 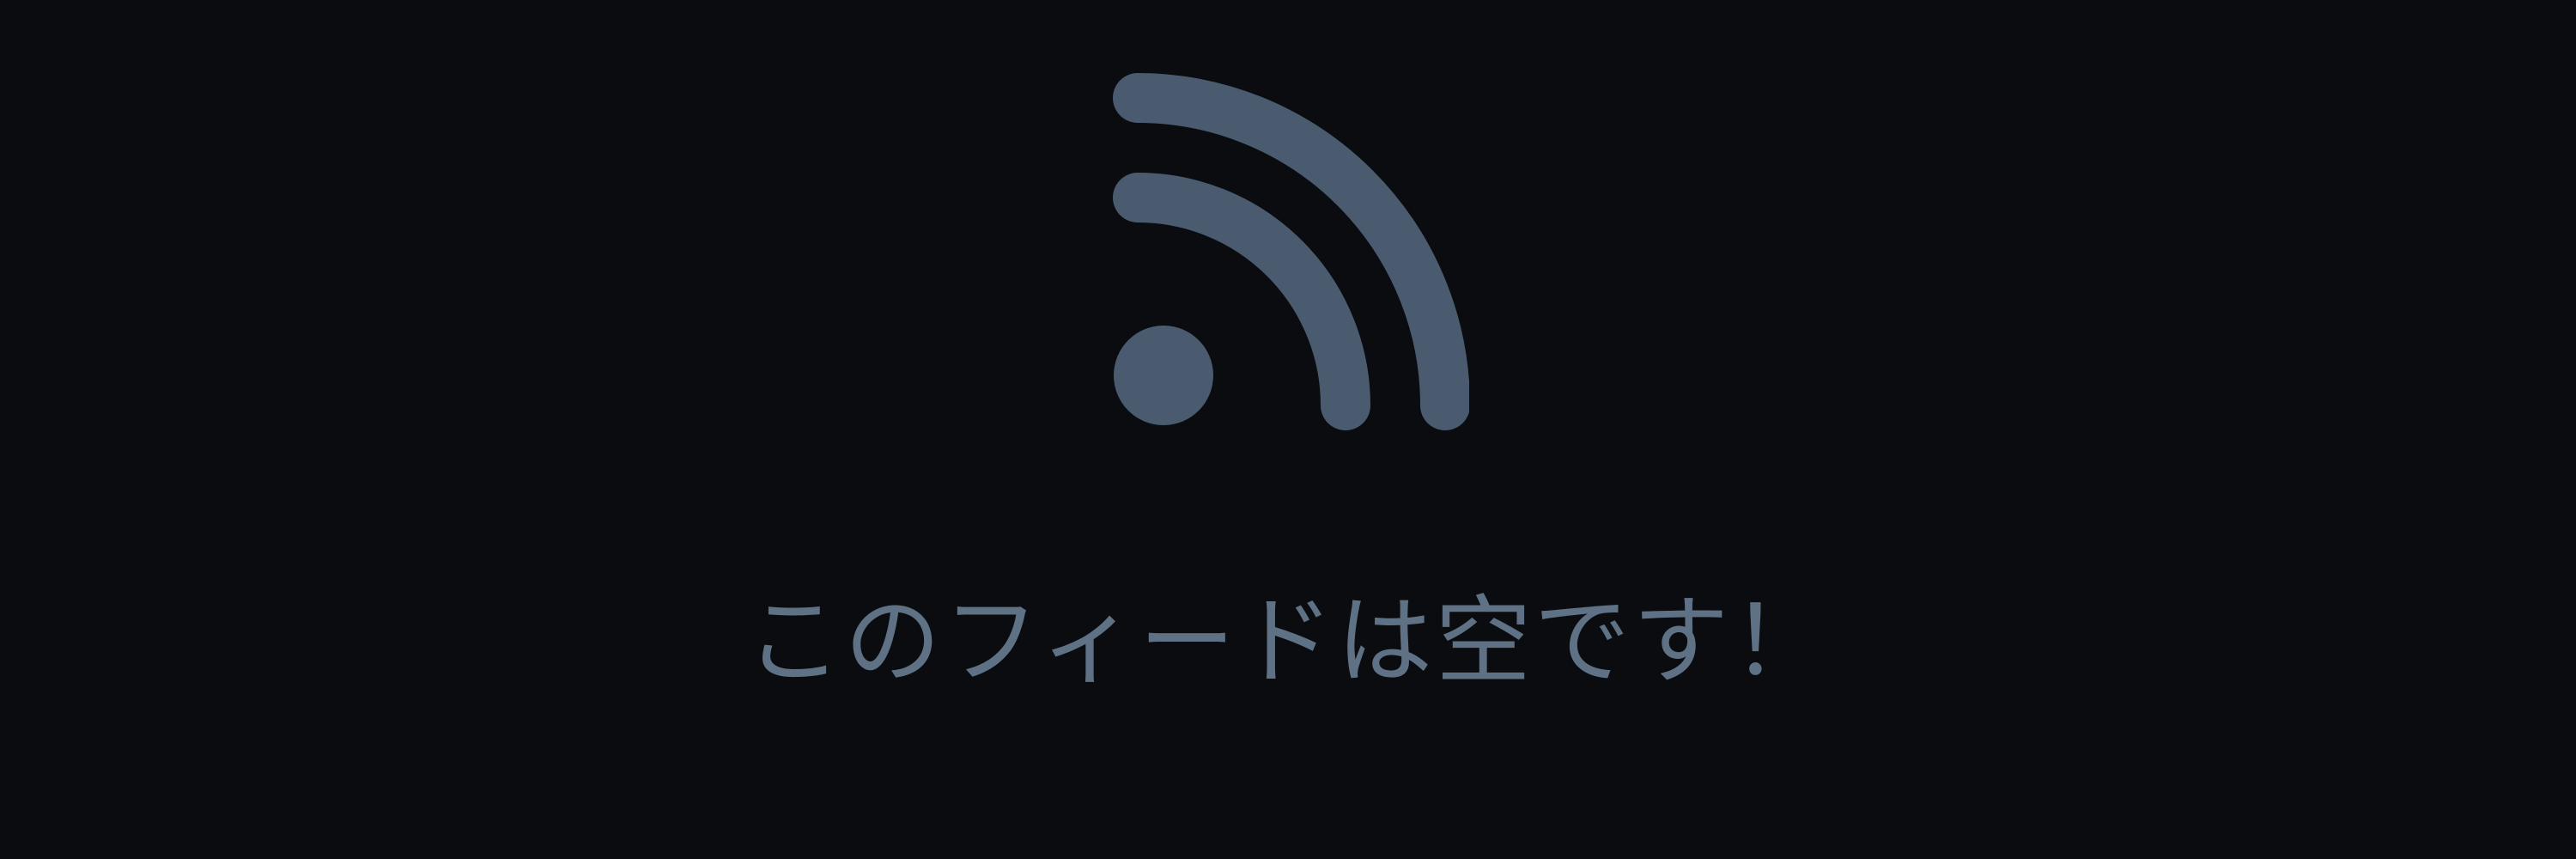 What do you see at coordinates (1289, 253) in the screenshot?
I see `rss-feed-icon` at bounding box center [1289, 253].